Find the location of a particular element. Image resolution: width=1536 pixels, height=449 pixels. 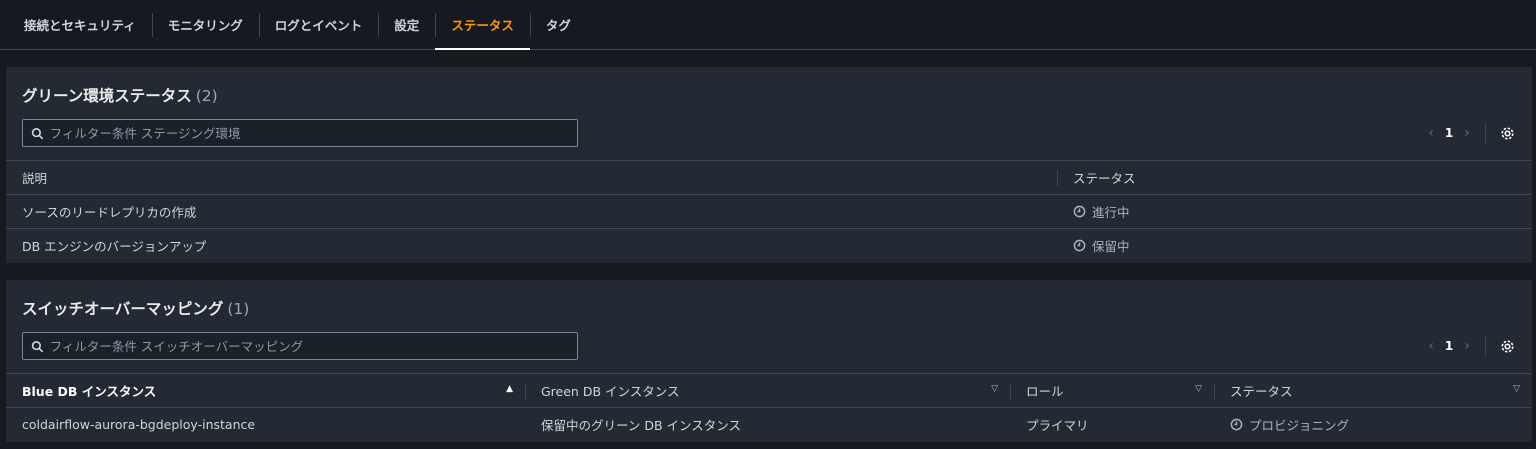

table-row: ソースのリードレプリカの作成 進行中 is located at coordinates (769, 211).